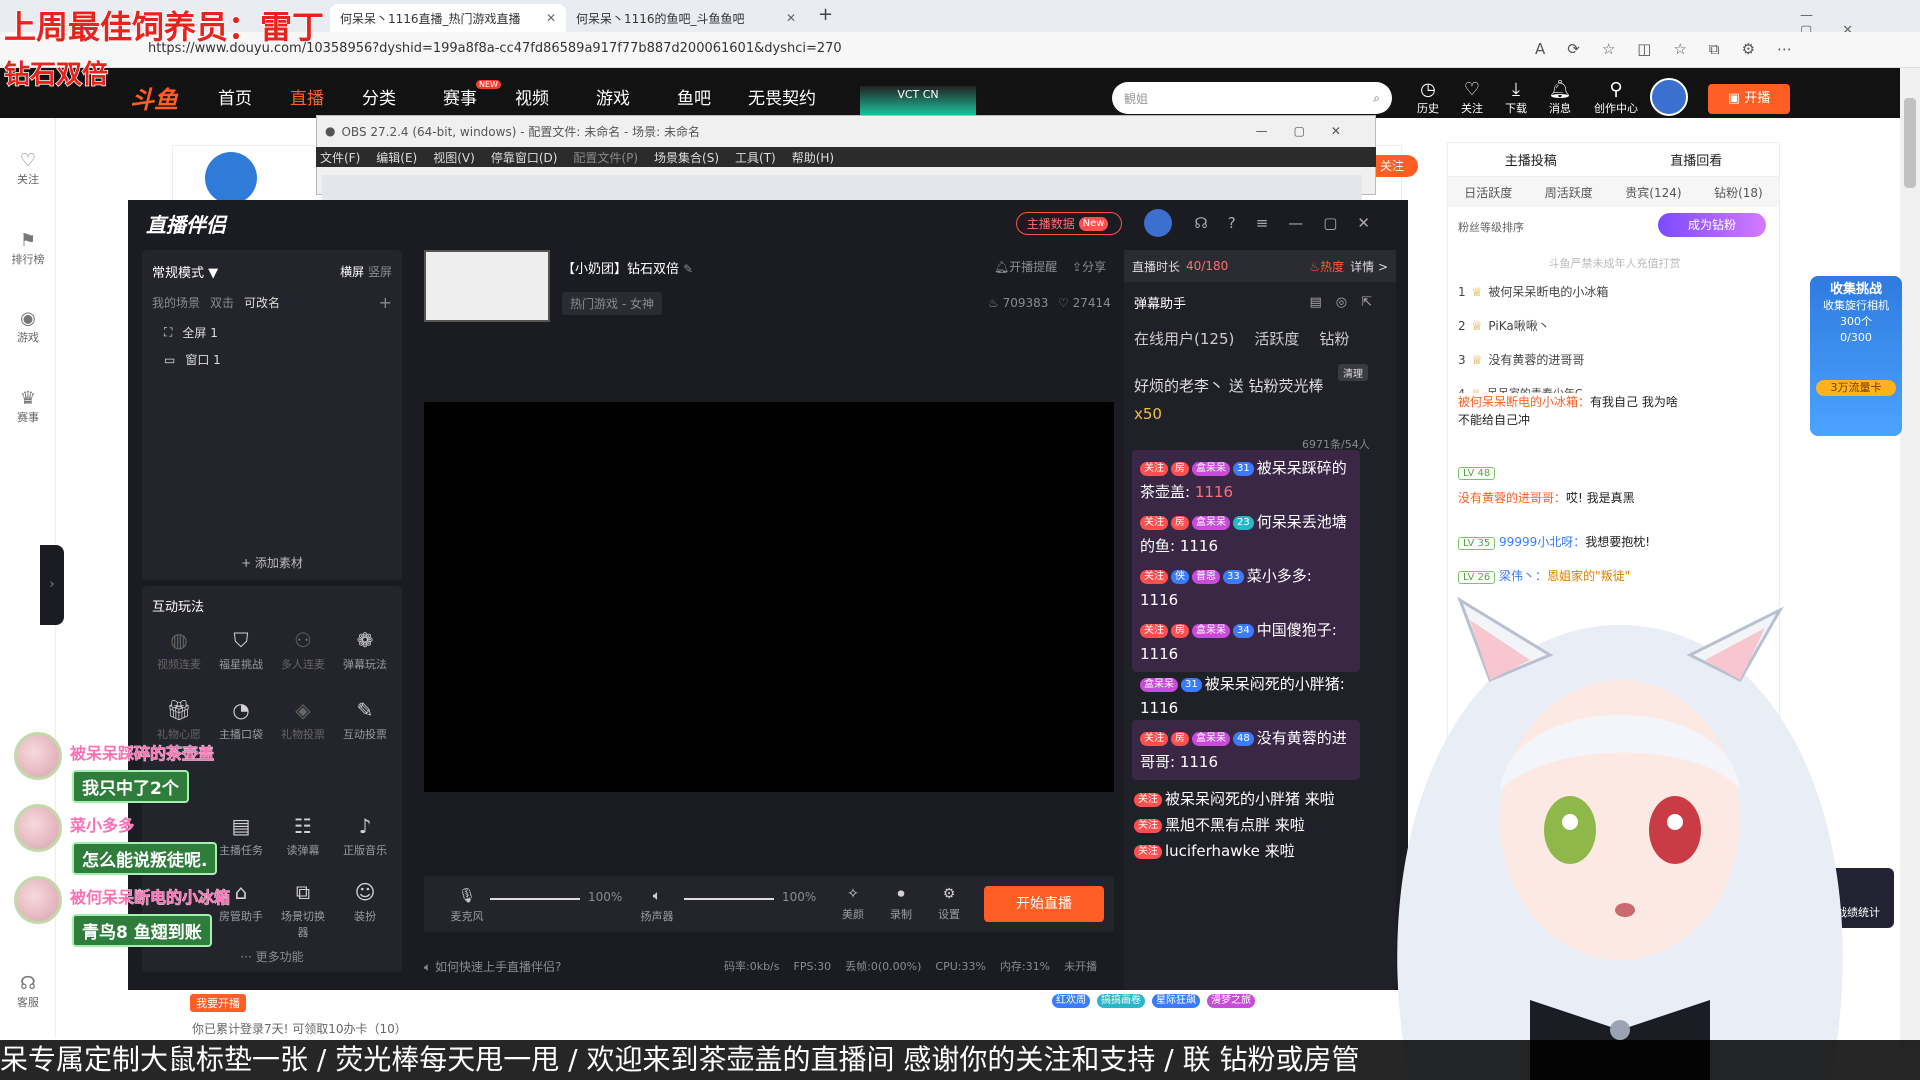 Image resolution: width=1920 pixels, height=1080 pixels. Describe the element at coordinates (1231, 1001) in the screenshot. I see `event-badge: 漫梦之旅` at that location.